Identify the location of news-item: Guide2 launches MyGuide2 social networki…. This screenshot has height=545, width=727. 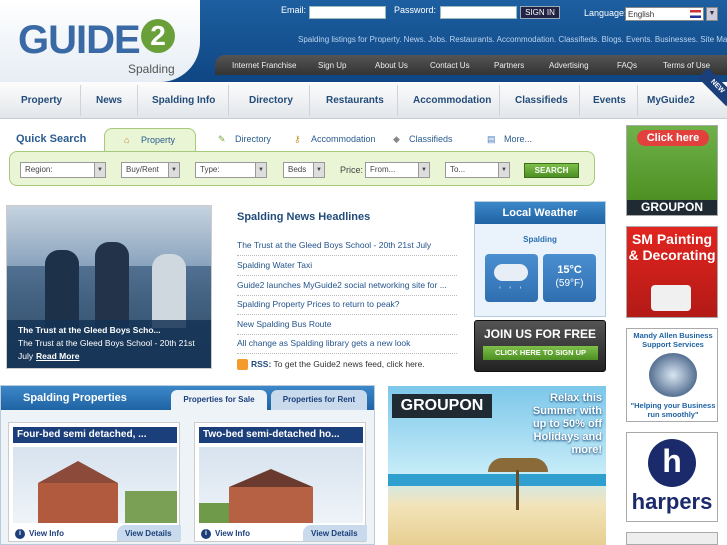
(347, 288).